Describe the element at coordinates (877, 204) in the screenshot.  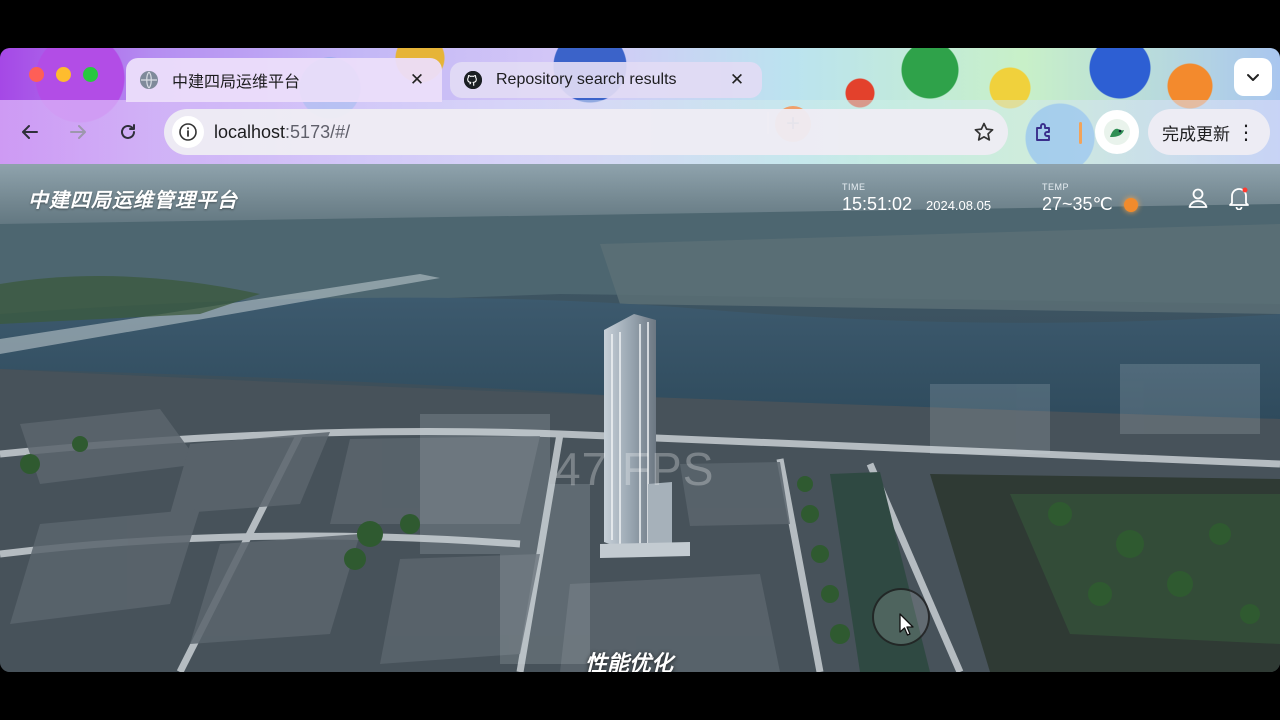
I see `clock-time: 15:51:02` at that location.